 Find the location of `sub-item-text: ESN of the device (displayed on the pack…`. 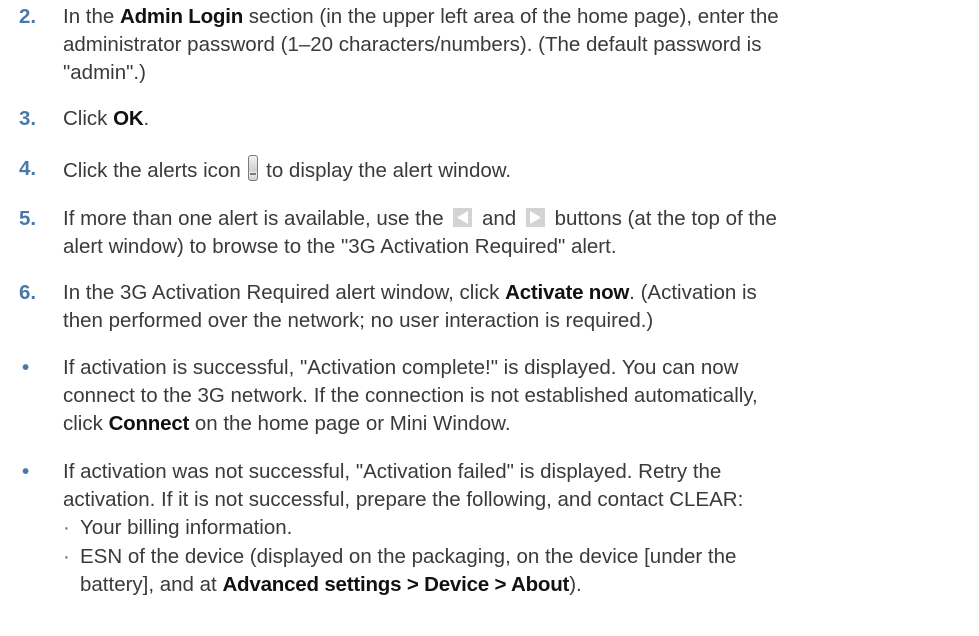

sub-item-text: ESN of the device (displayed on the pack… is located at coordinates (521, 571).